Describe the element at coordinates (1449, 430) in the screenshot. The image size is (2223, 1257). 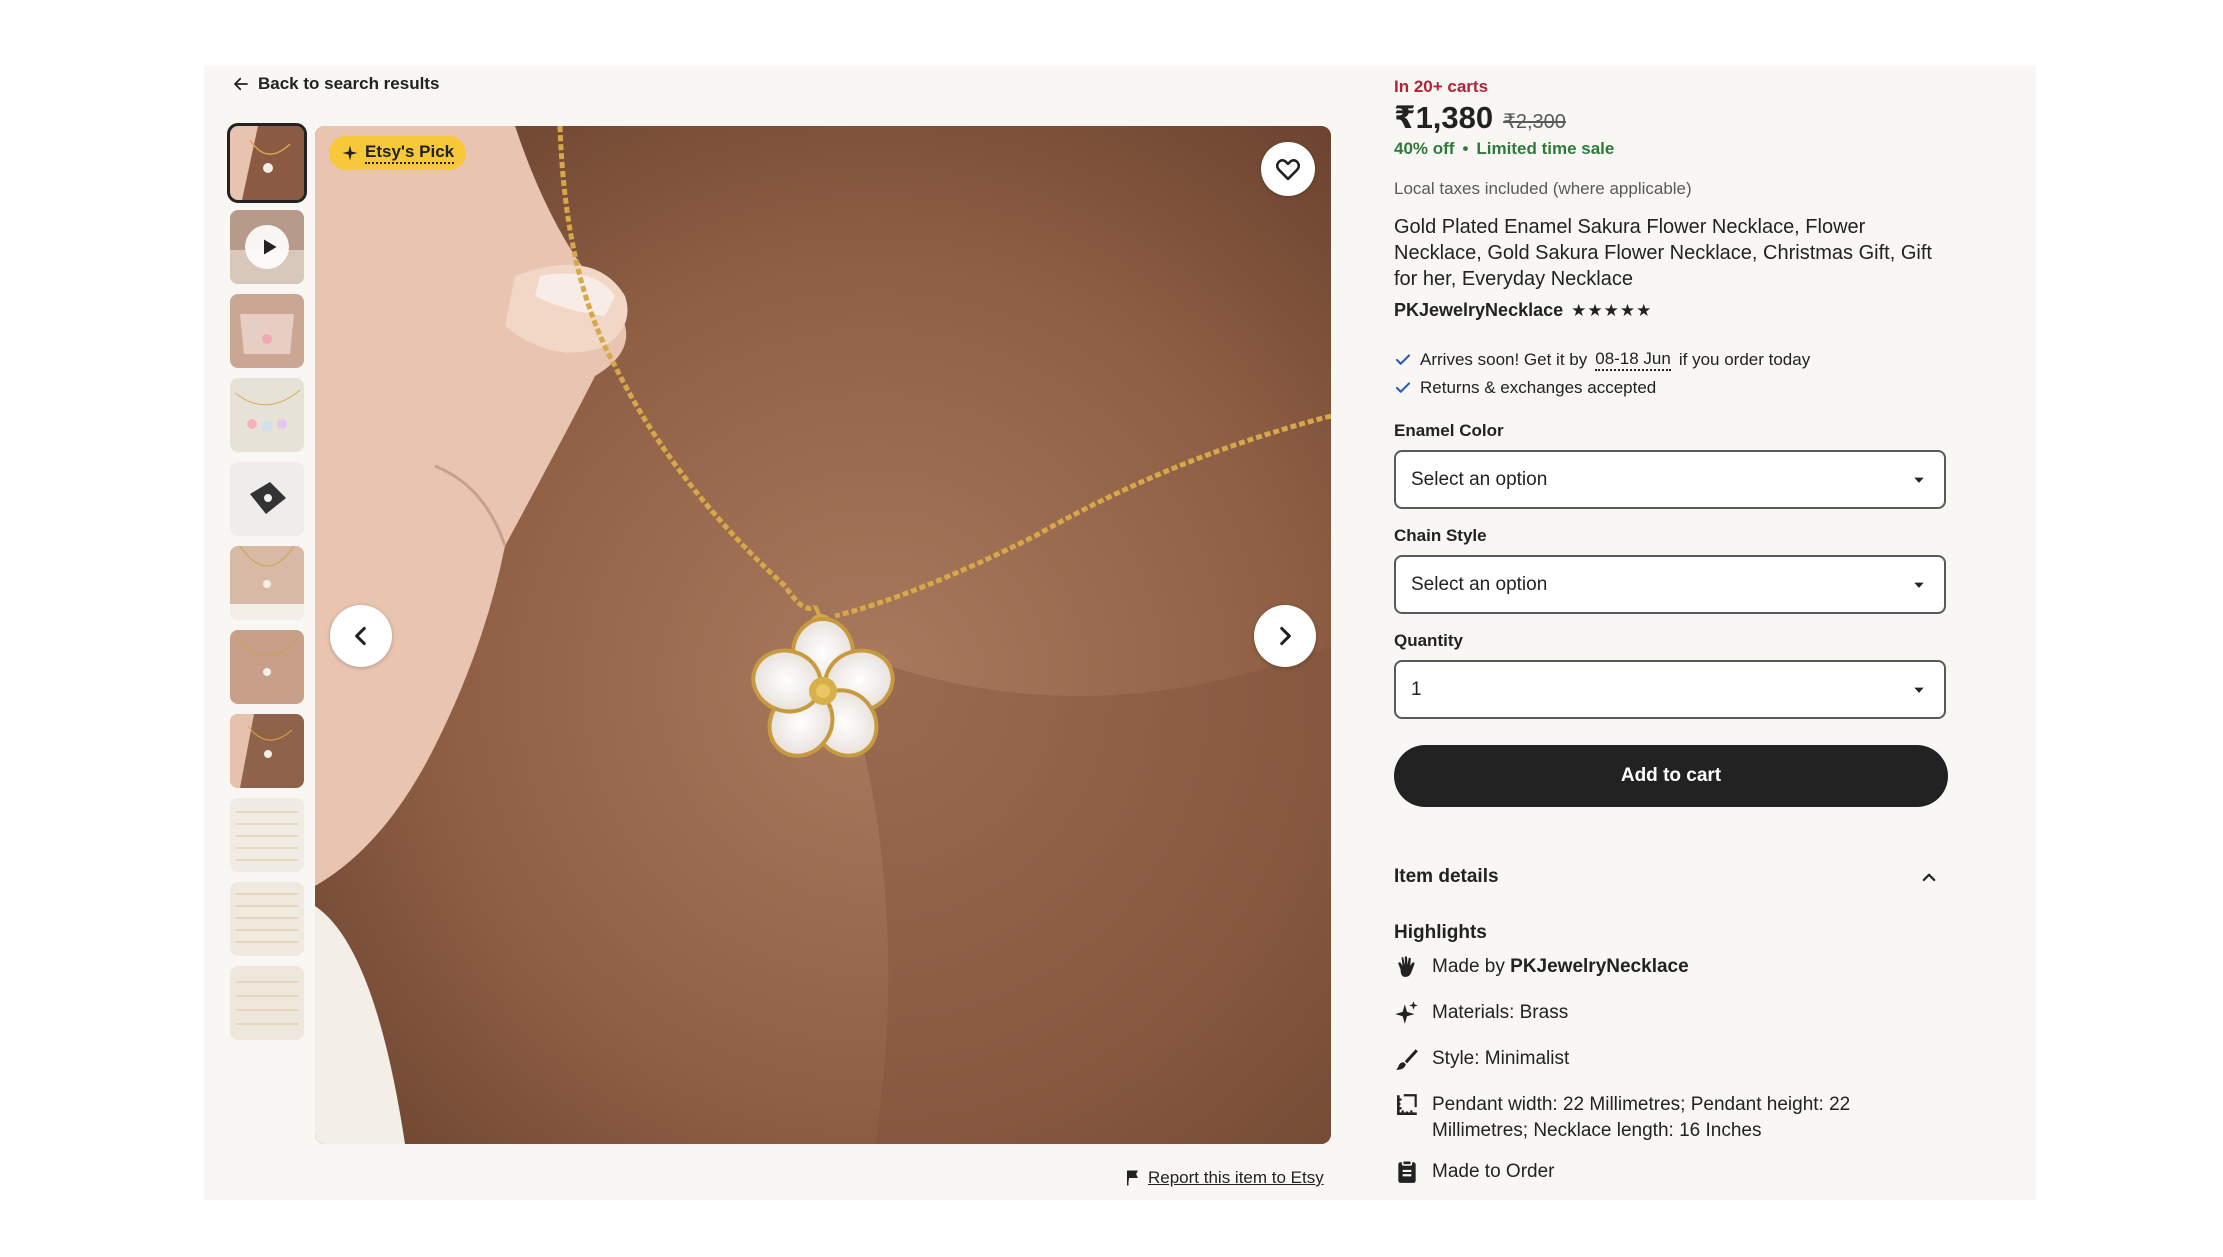
I see `enamel-color-label: Enamel Color` at that location.